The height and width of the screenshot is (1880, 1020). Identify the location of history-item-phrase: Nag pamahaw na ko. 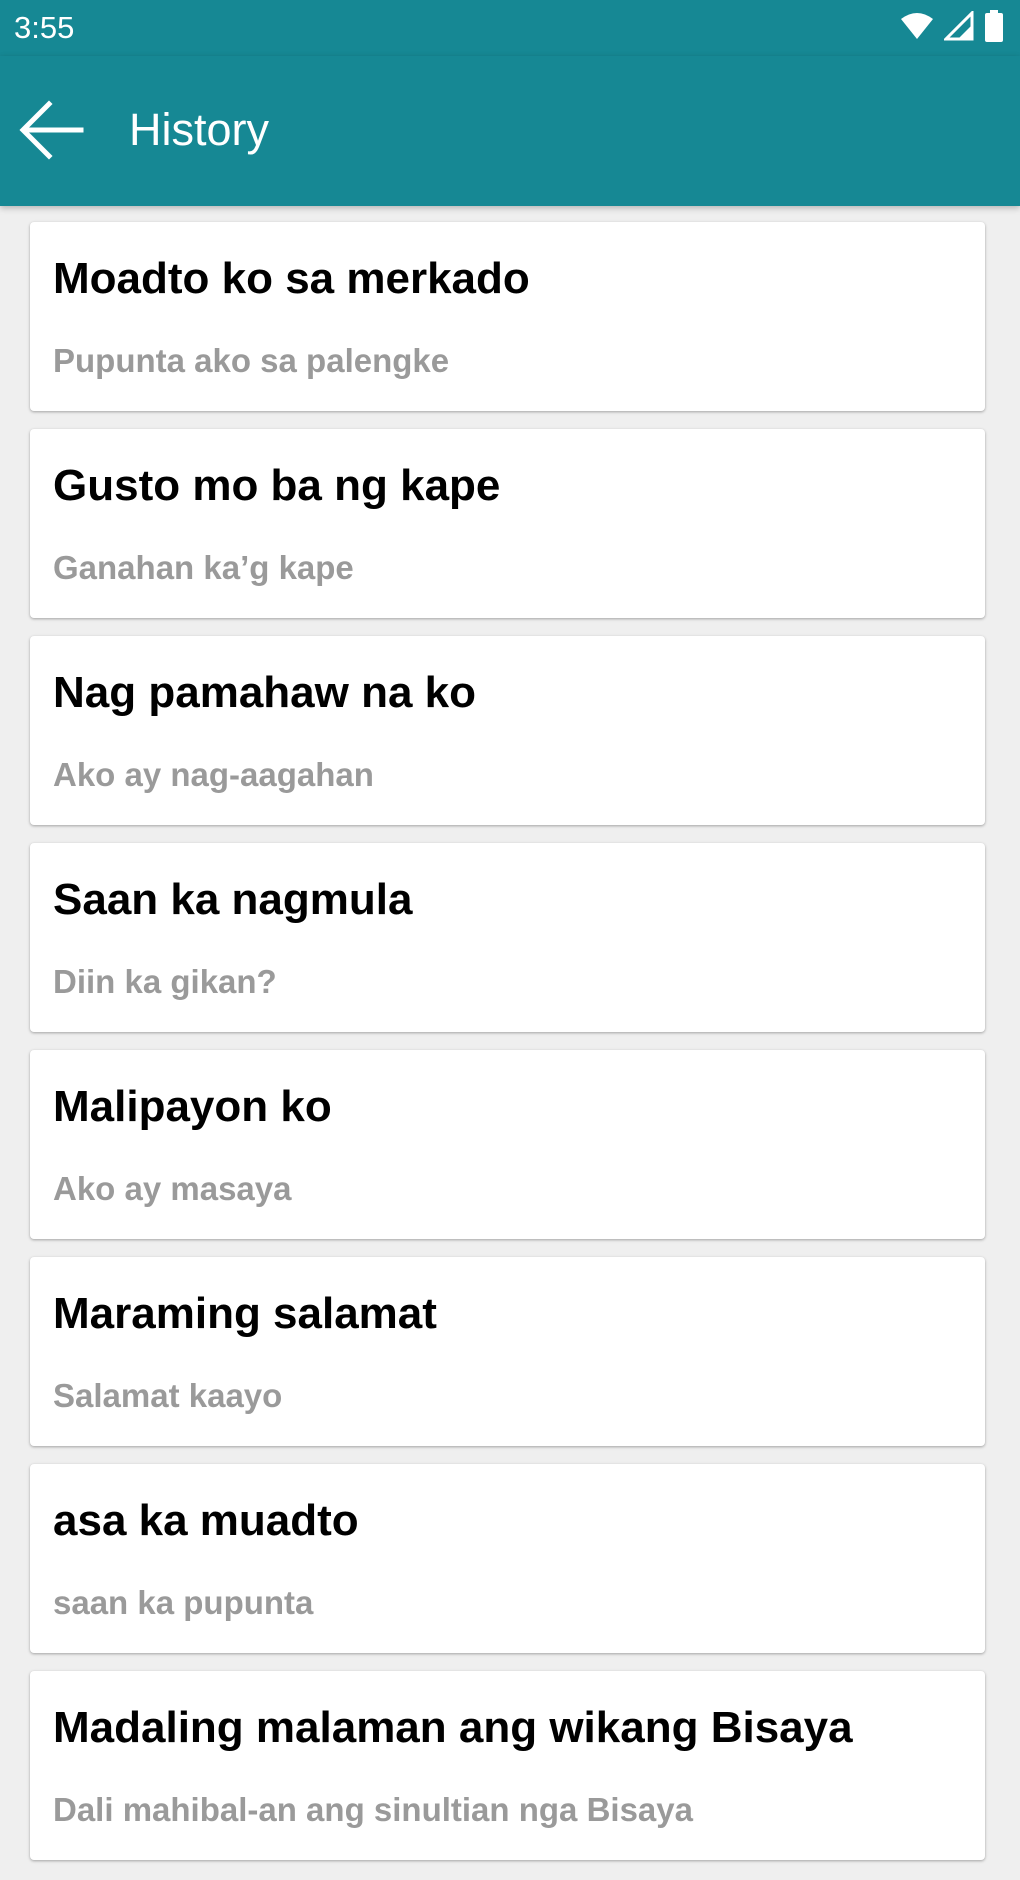
(265, 692).